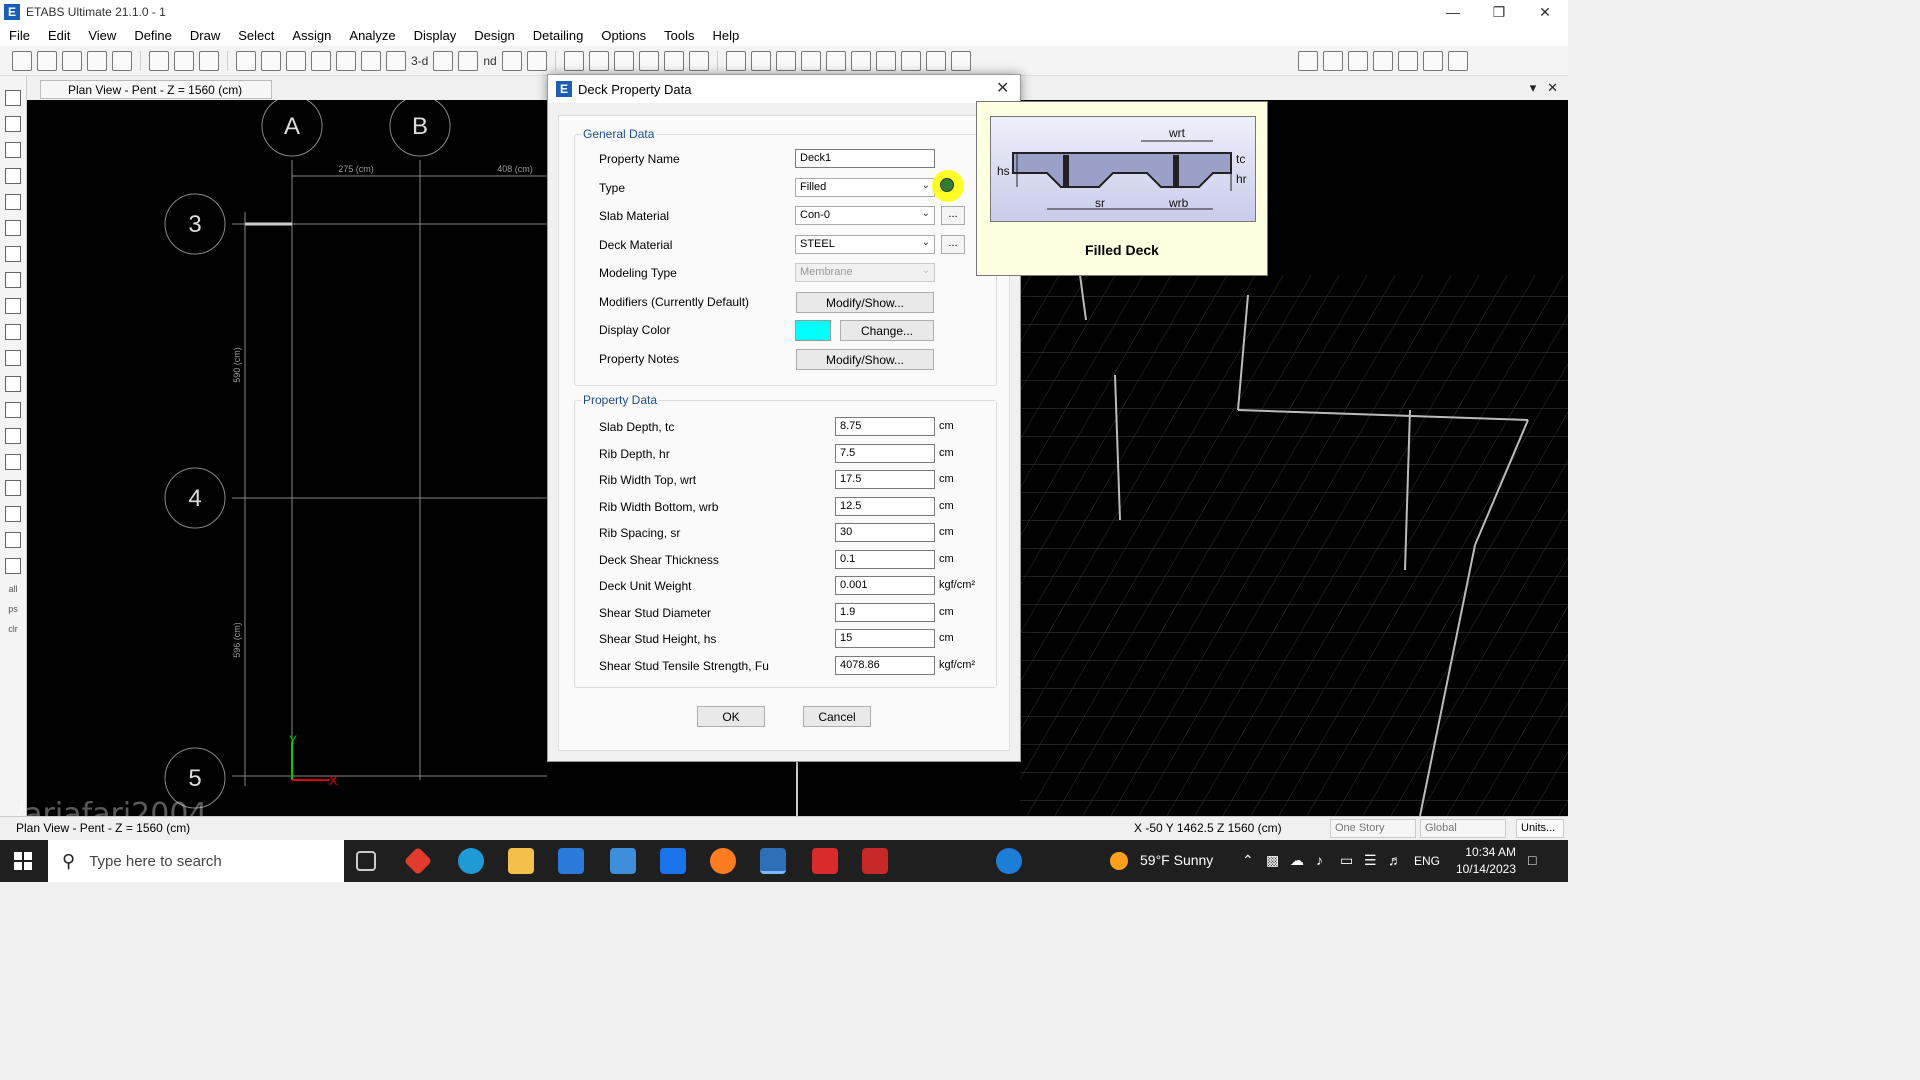  I want to click on menu-select: Select, so click(256, 35).